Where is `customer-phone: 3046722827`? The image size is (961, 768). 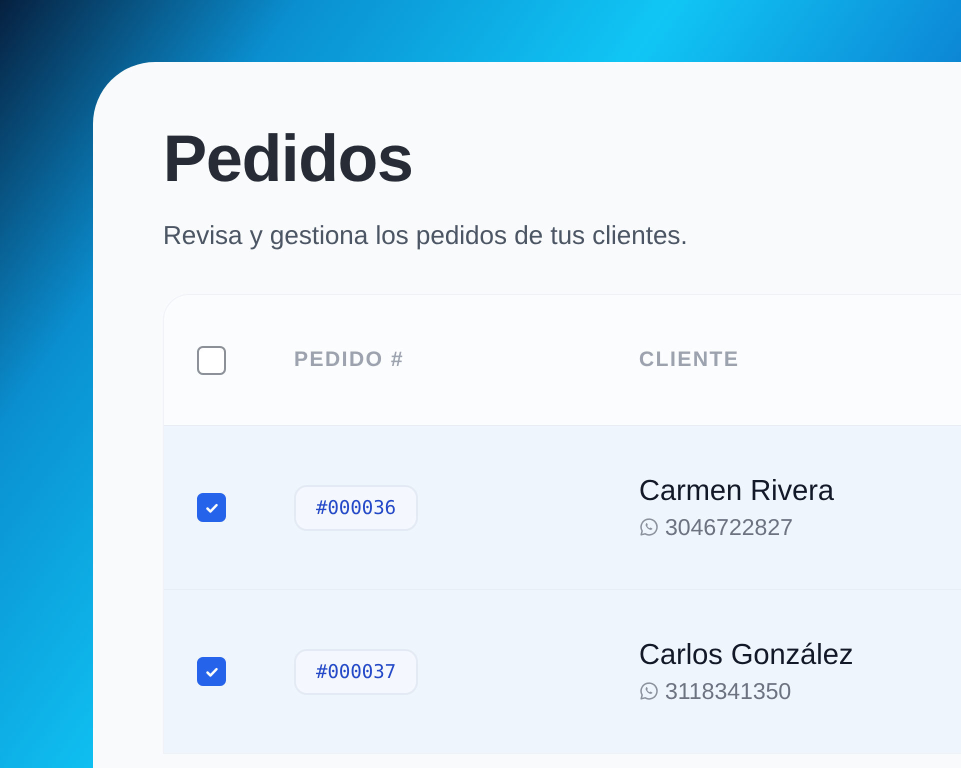 customer-phone: 3046722827 is located at coordinates (729, 527).